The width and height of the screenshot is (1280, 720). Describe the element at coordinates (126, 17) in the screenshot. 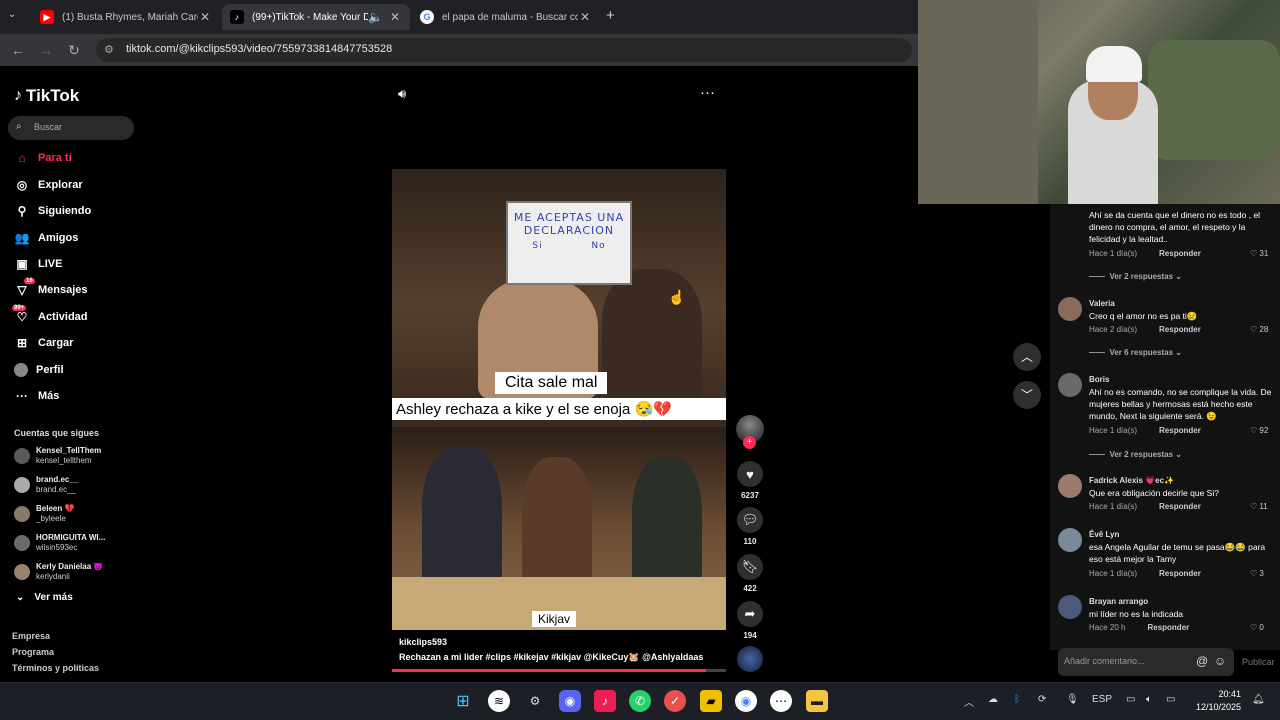

I see `tab-youtube: ▶ (1) Busta Rhymes, Mariah Carey ✕` at that location.